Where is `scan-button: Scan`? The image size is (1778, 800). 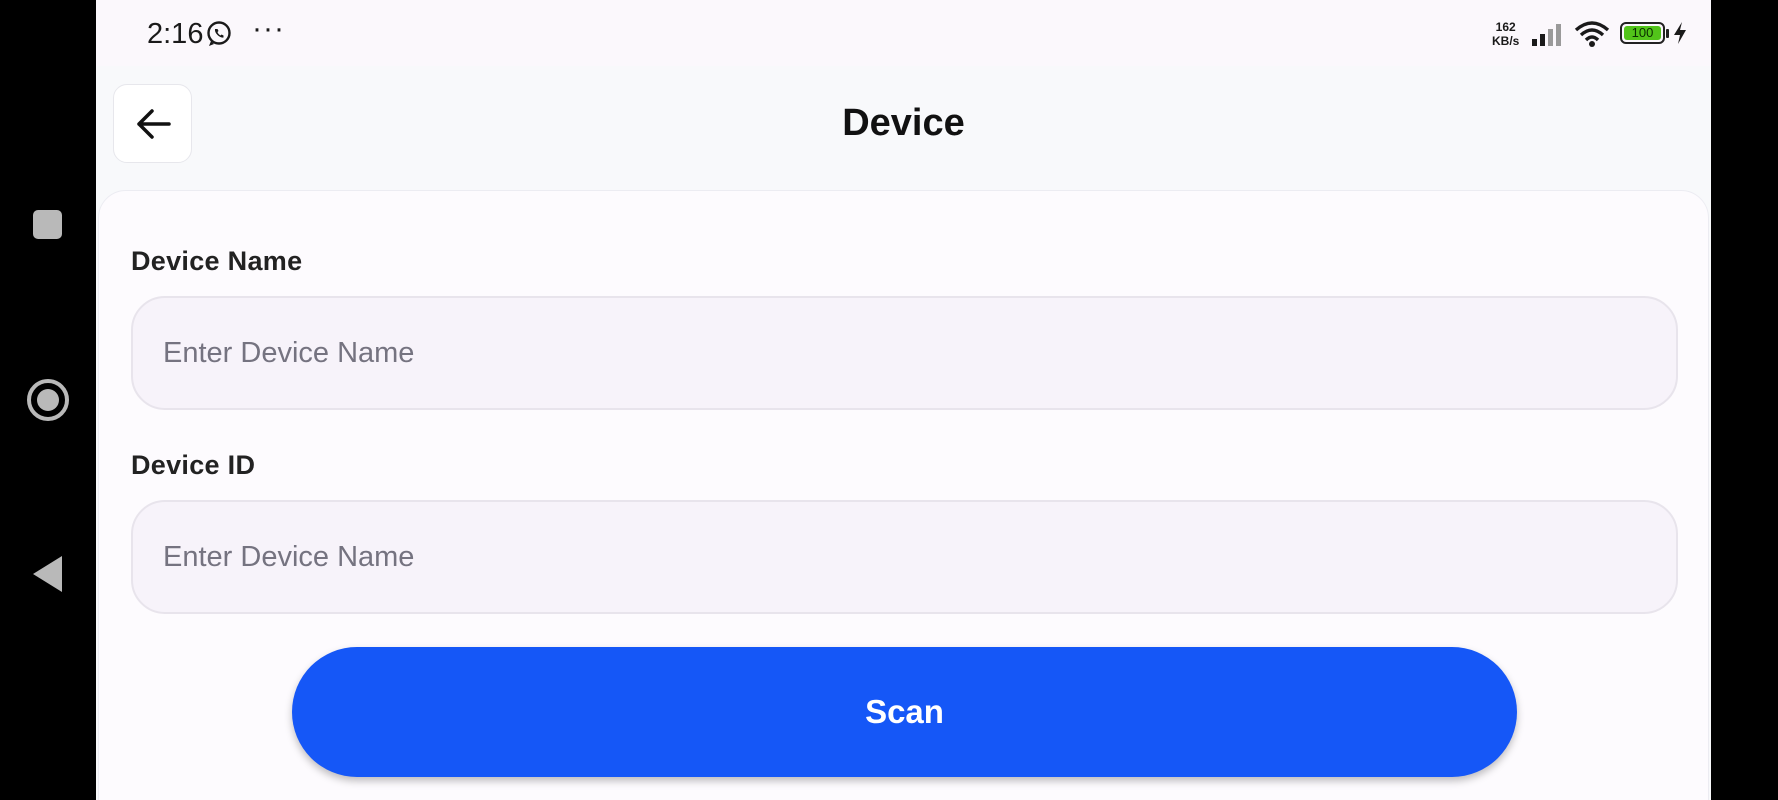
scan-button: Scan is located at coordinates (904, 712).